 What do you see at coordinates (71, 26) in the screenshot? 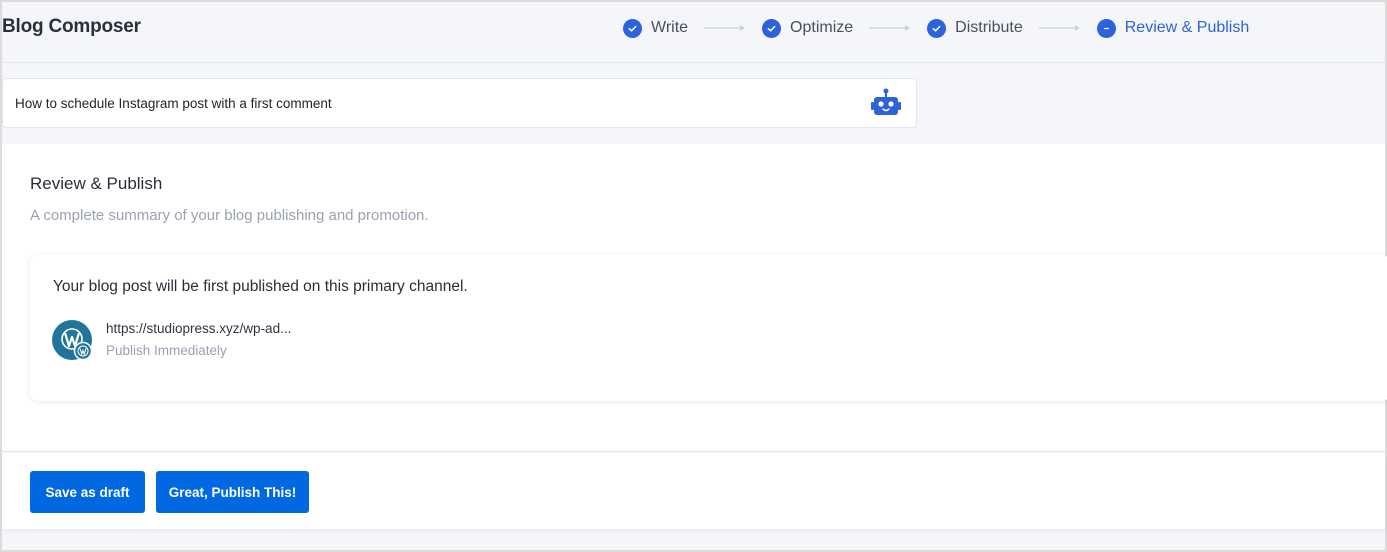
I see `app-title: Blog Composer` at bounding box center [71, 26].